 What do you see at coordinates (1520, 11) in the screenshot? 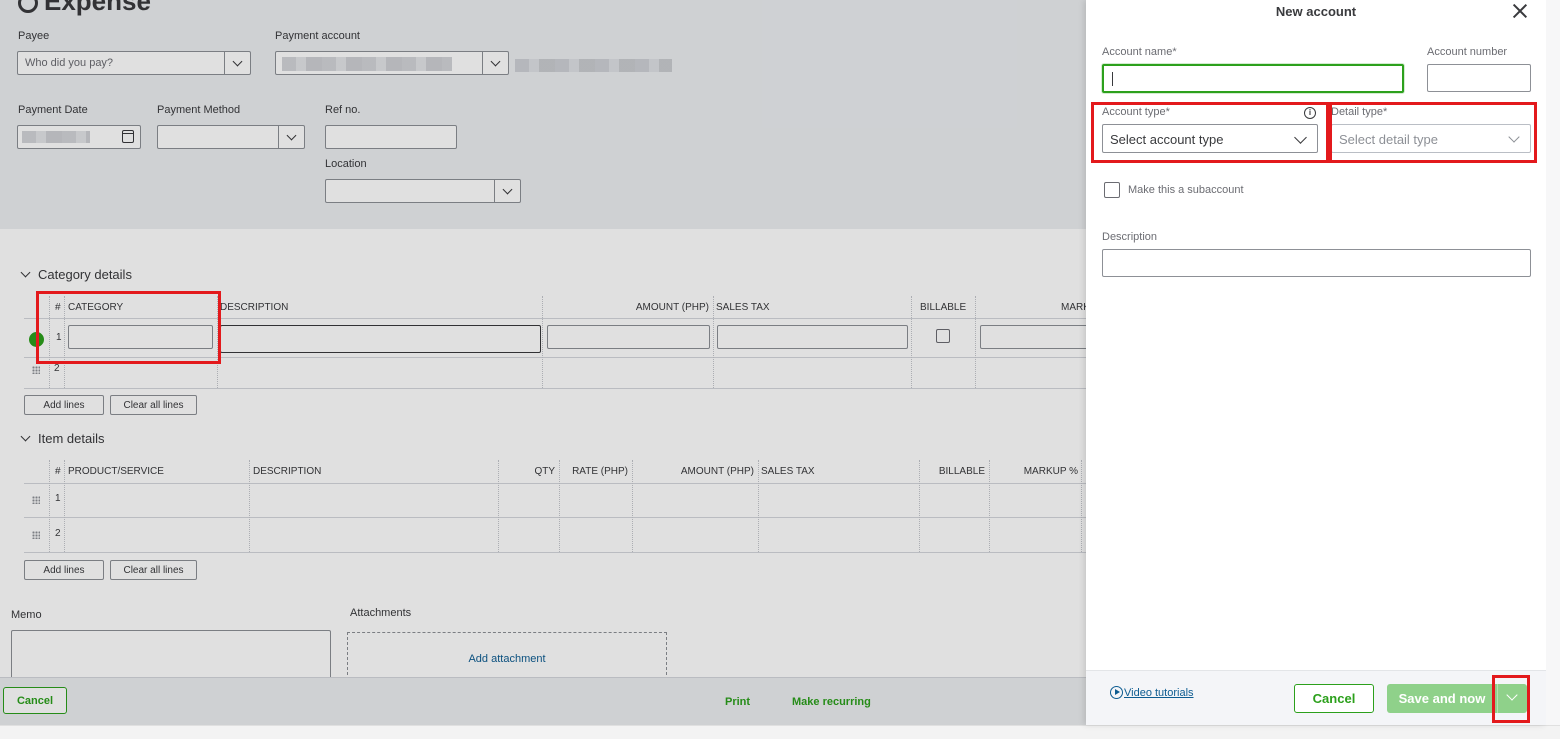
I see `close-icon` at bounding box center [1520, 11].